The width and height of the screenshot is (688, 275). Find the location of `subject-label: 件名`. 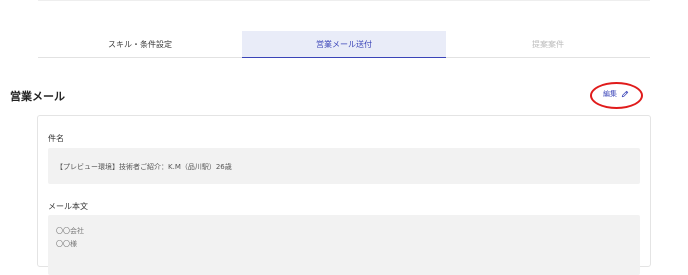

subject-label: 件名 is located at coordinates (56, 138).